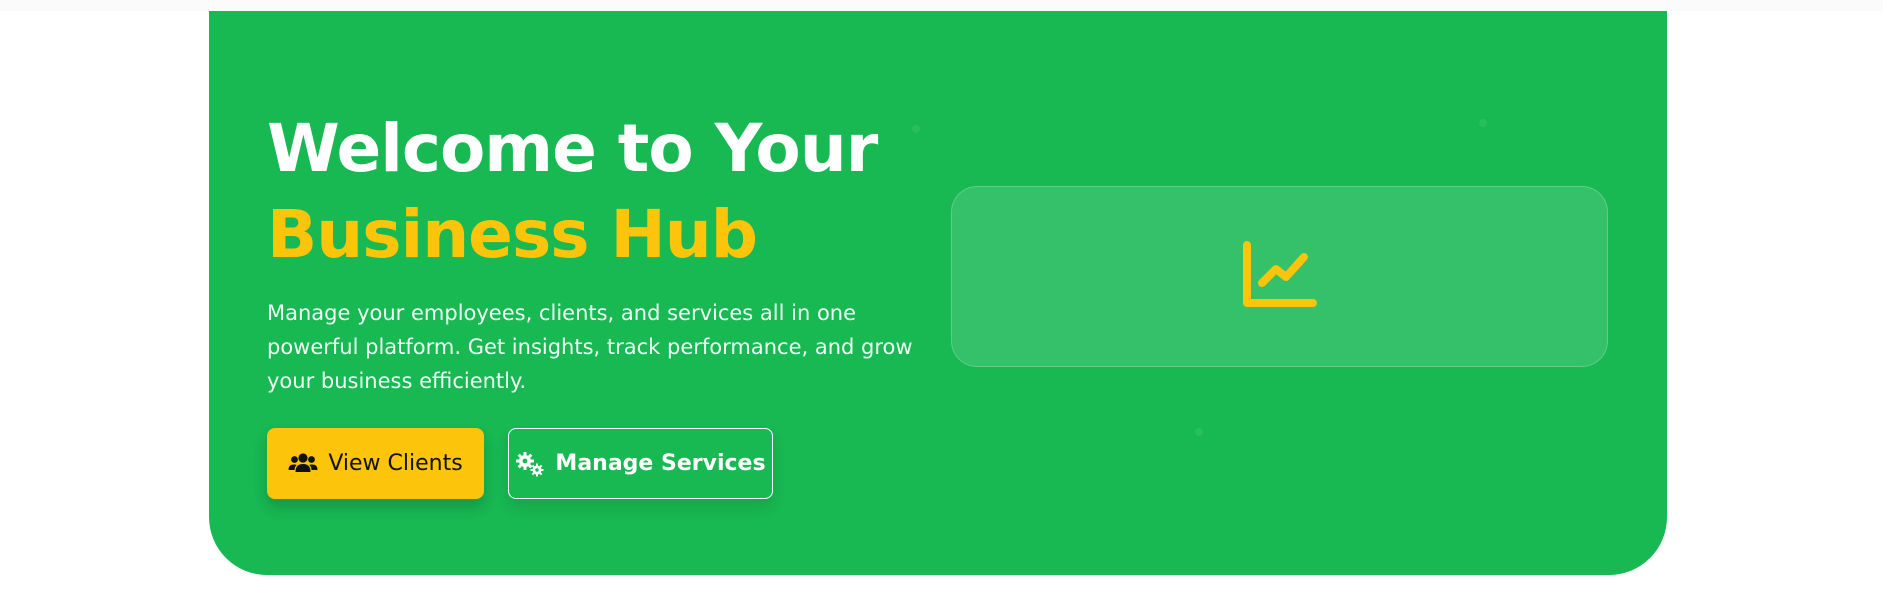 The width and height of the screenshot is (1883, 592). Describe the element at coordinates (303, 464) in the screenshot. I see `users-icon` at that location.